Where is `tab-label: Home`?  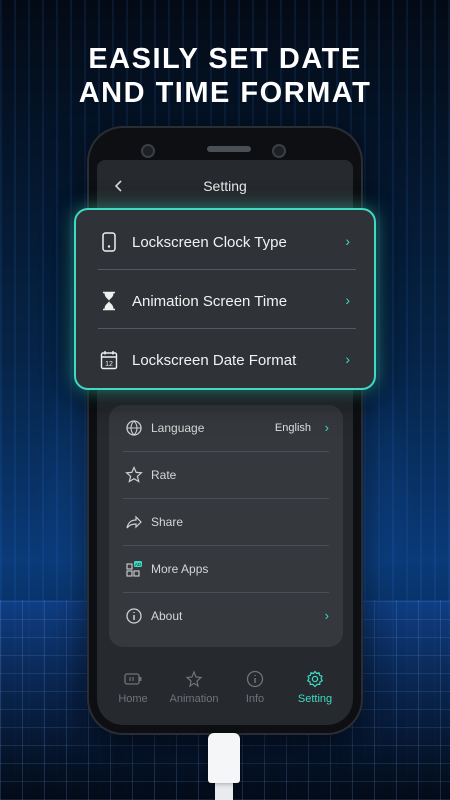 tab-label: Home is located at coordinates (133, 699).